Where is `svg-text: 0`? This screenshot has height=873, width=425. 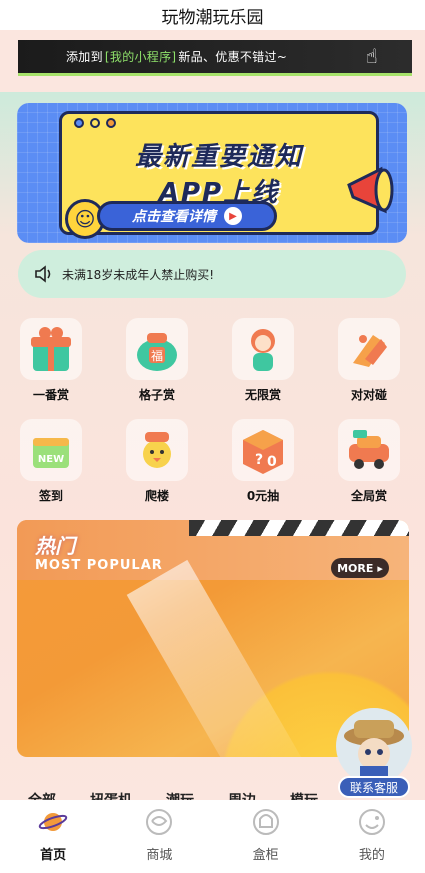 svg-text: 0 is located at coordinates (272, 462).